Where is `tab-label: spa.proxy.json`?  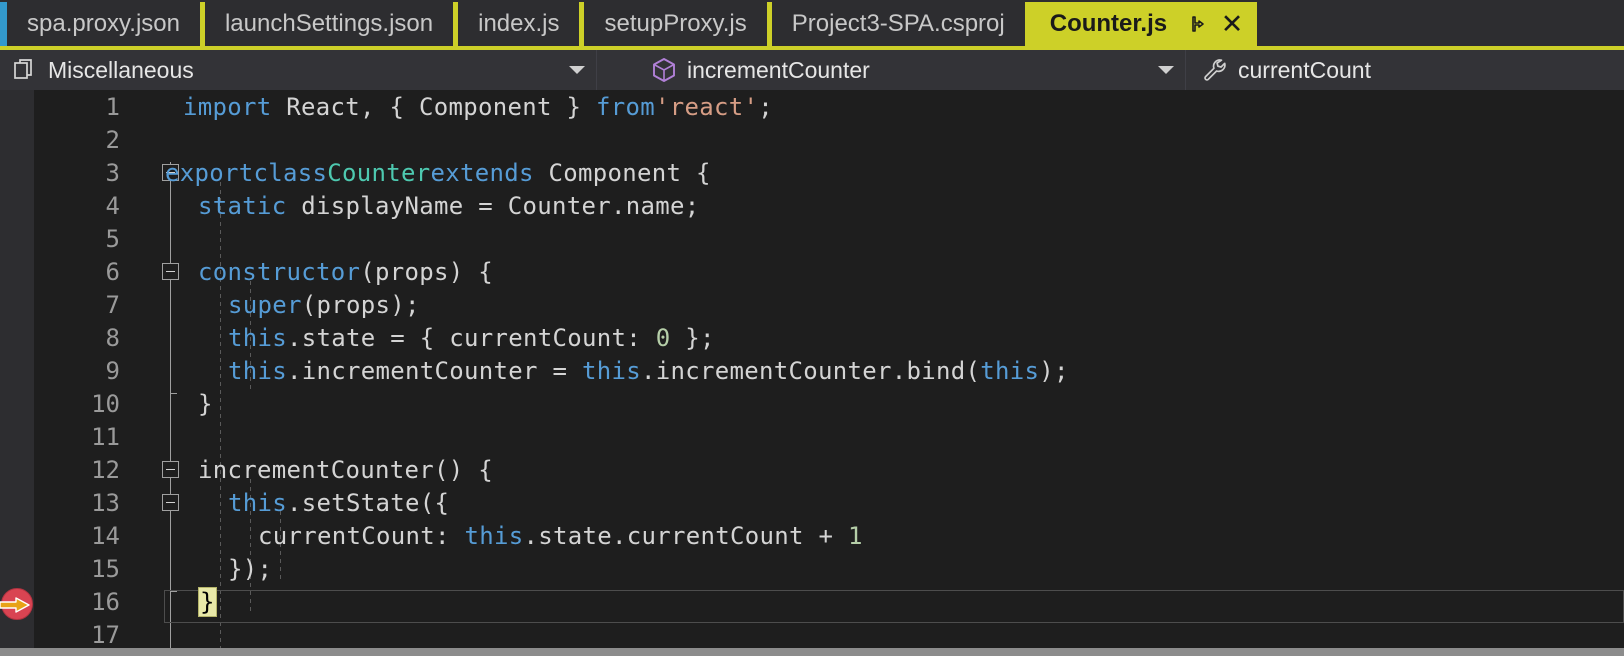 tab-label: spa.proxy.json is located at coordinates (103, 23).